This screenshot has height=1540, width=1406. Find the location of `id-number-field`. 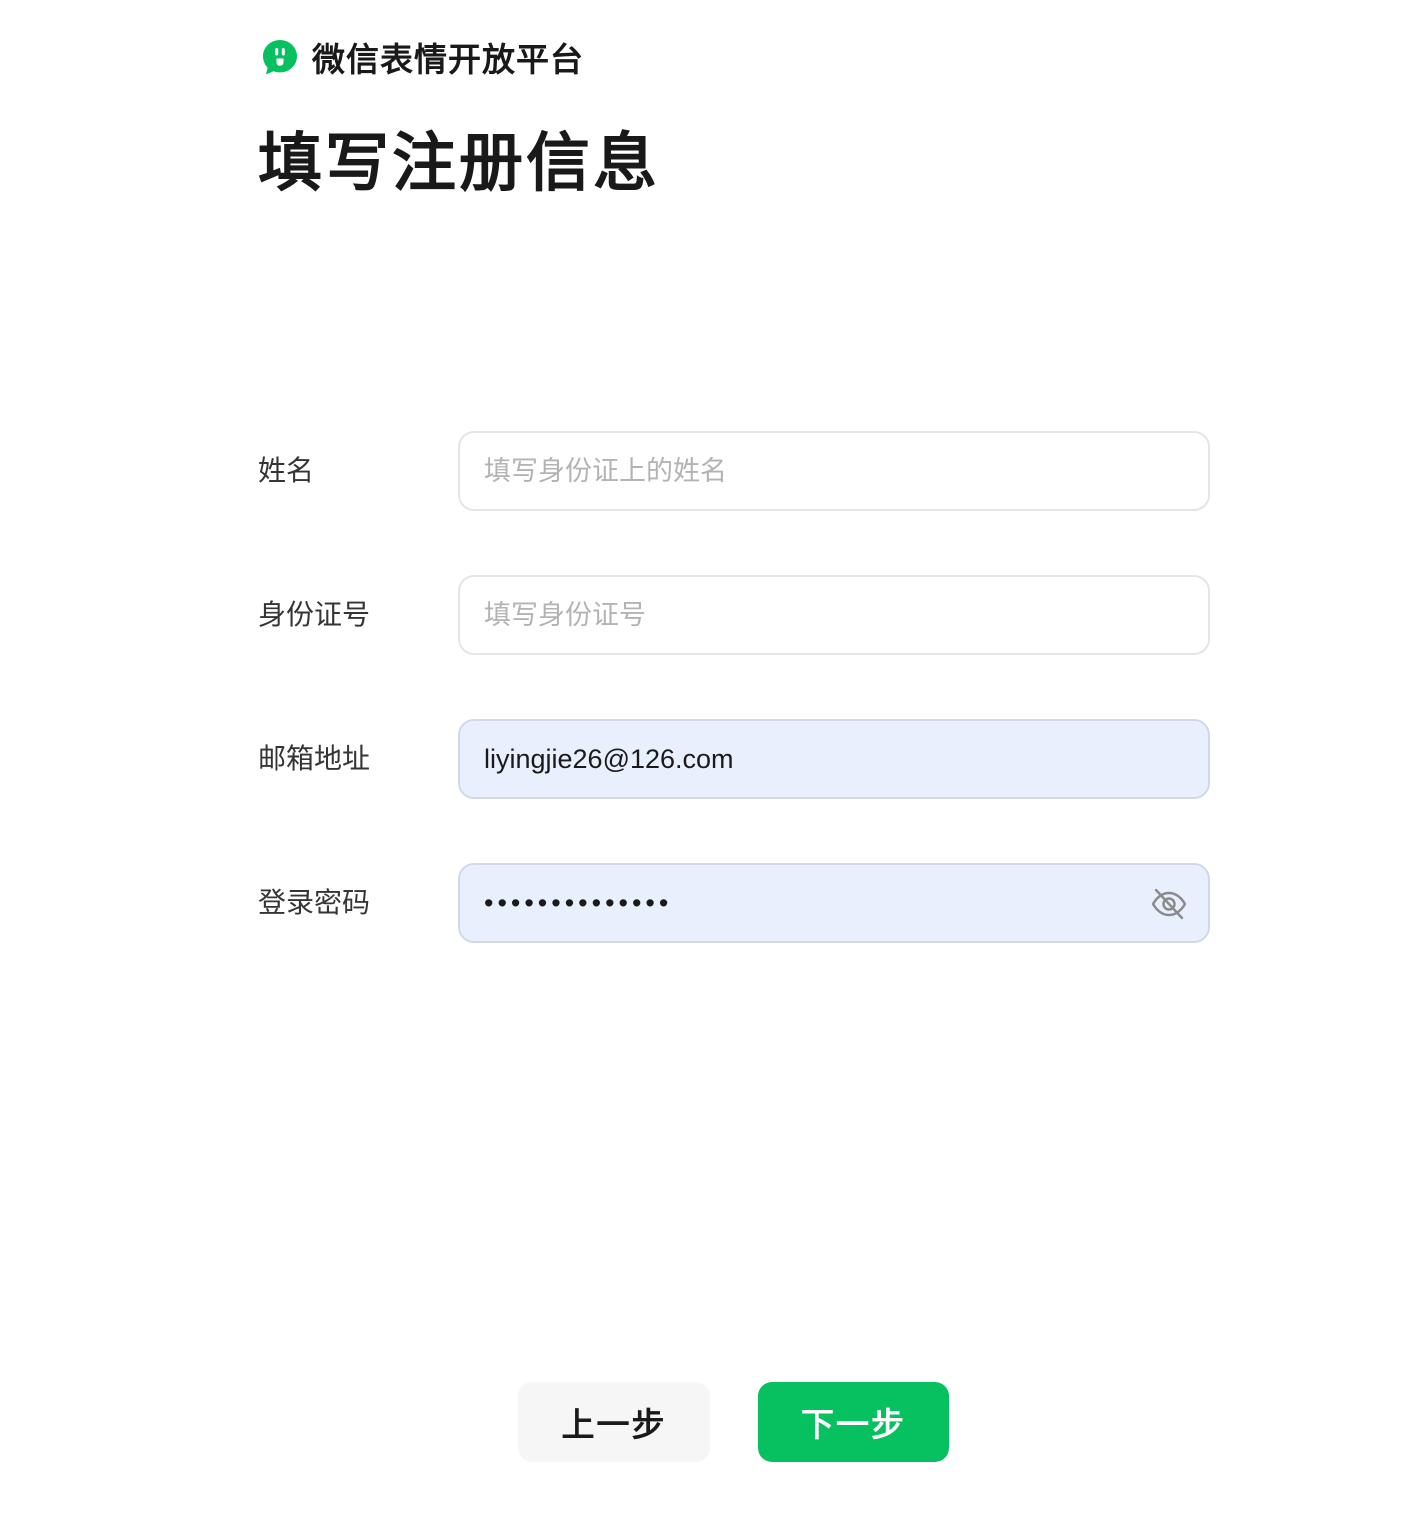

id-number-field is located at coordinates (834, 615).